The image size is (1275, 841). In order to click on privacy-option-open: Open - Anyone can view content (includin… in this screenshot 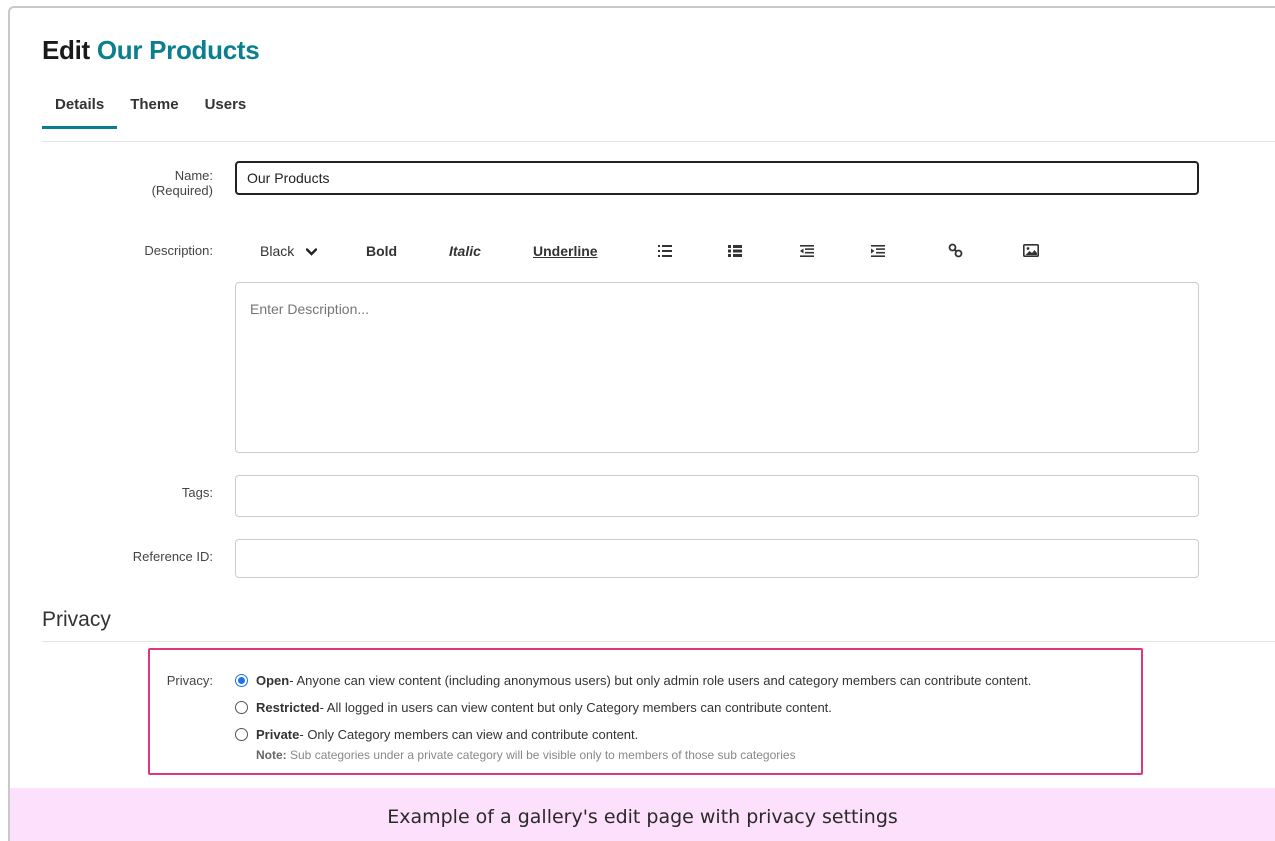, I will do `click(633, 680)`.